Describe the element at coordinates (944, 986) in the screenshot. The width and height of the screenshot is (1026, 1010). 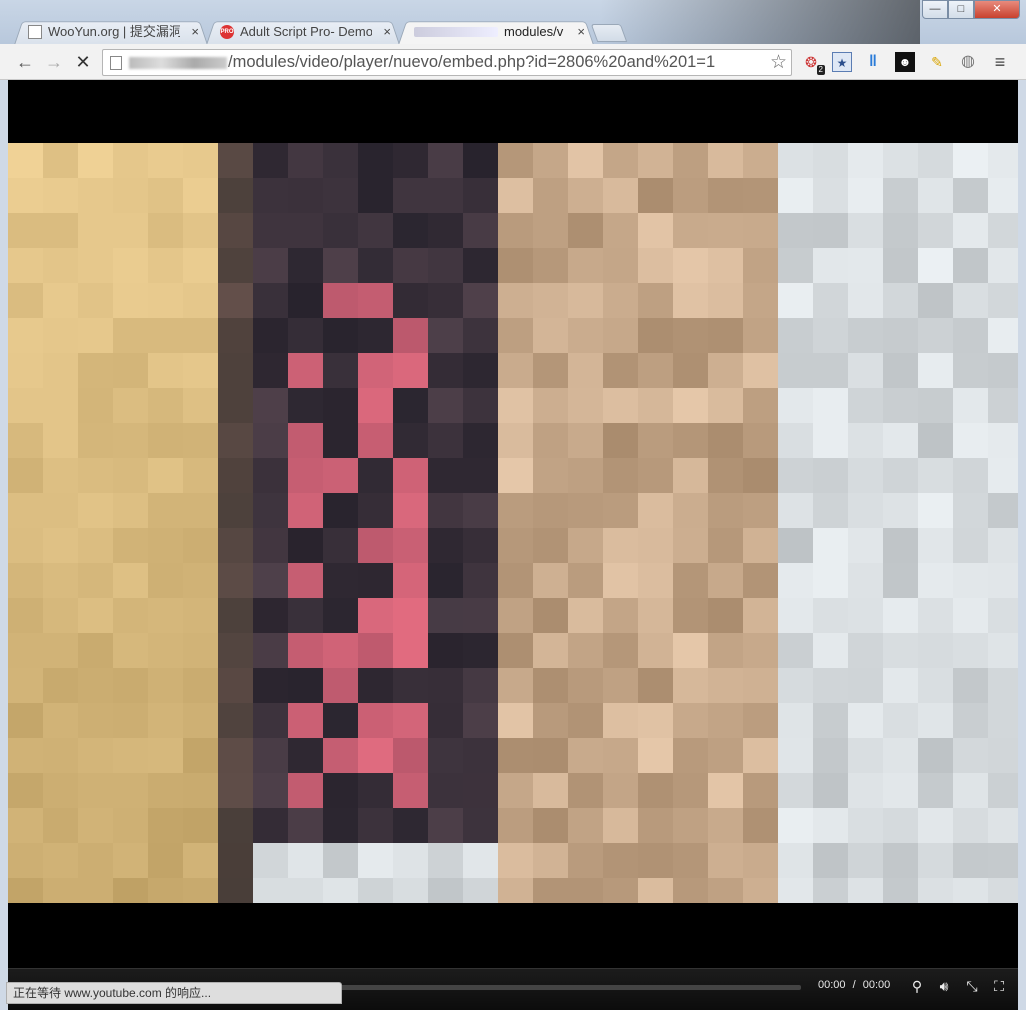
I see `volume-icon: 🔊︎` at that location.